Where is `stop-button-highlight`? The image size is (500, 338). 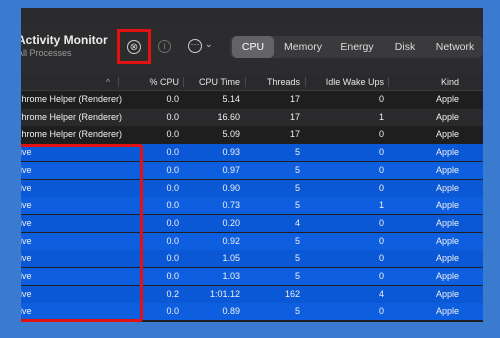
stop-button-highlight is located at coordinates (134, 46).